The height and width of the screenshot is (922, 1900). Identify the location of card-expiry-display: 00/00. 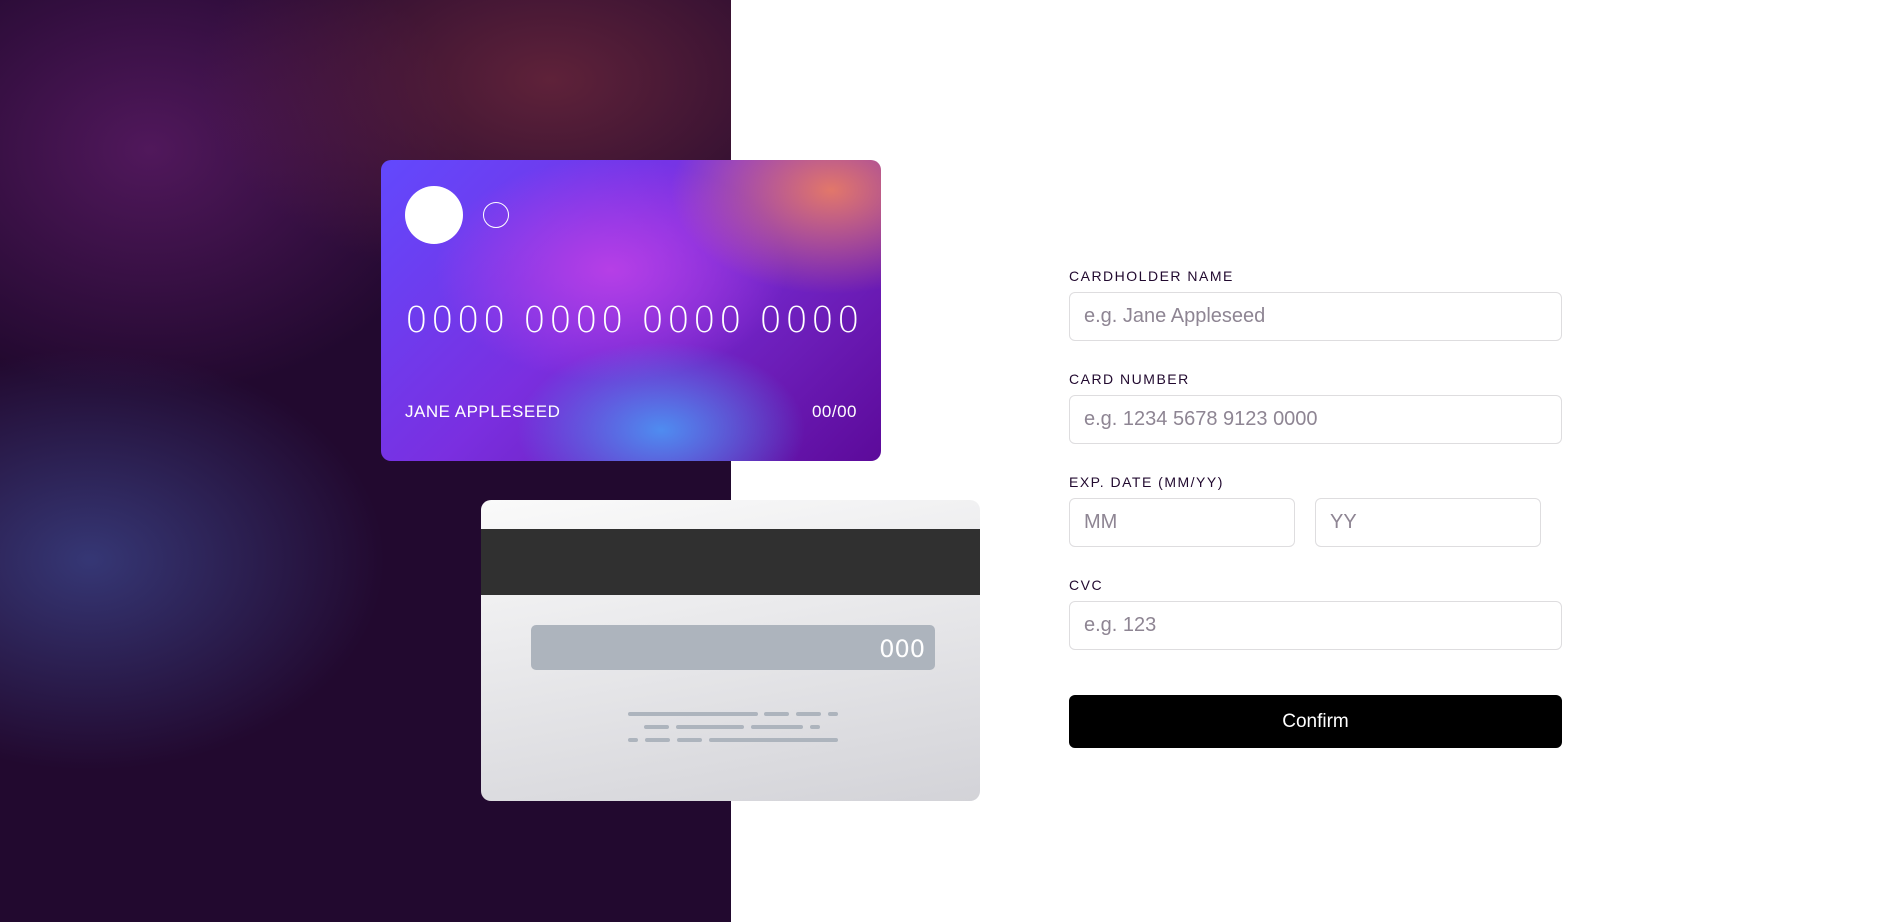
(834, 411).